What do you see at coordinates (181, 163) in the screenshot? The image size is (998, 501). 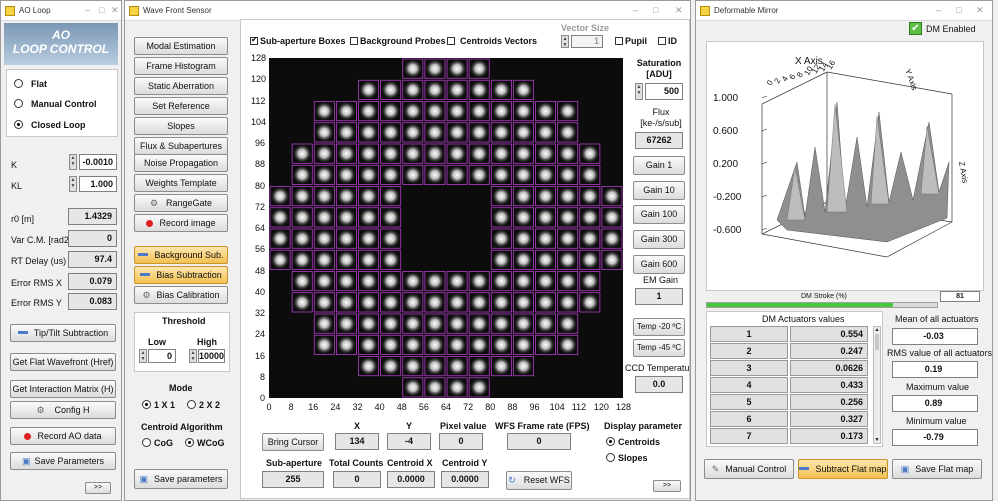 I see `noise-propagation-button: Noise Propagation` at bounding box center [181, 163].